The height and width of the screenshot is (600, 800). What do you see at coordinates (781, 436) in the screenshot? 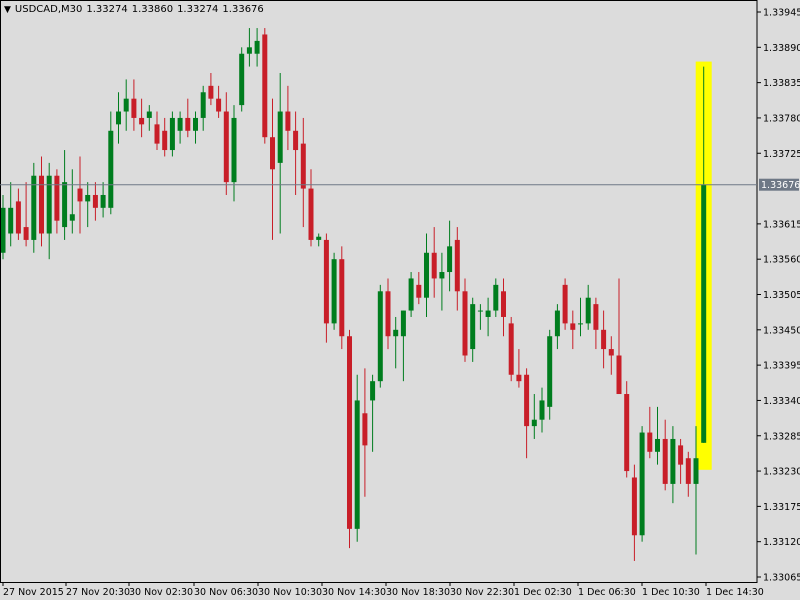
I see `y-tick-label: 1.33285` at bounding box center [781, 436].